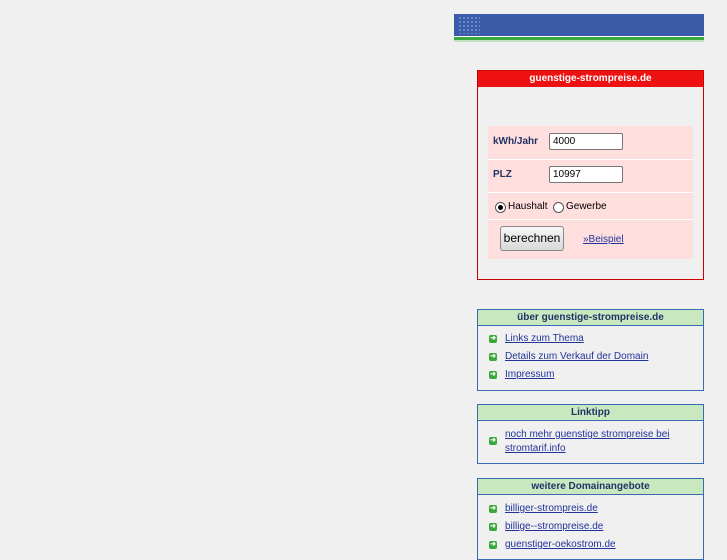  Describe the element at coordinates (554, 526) in the screenshot. I see `domain-link: billige--strompreise.de` at that location.